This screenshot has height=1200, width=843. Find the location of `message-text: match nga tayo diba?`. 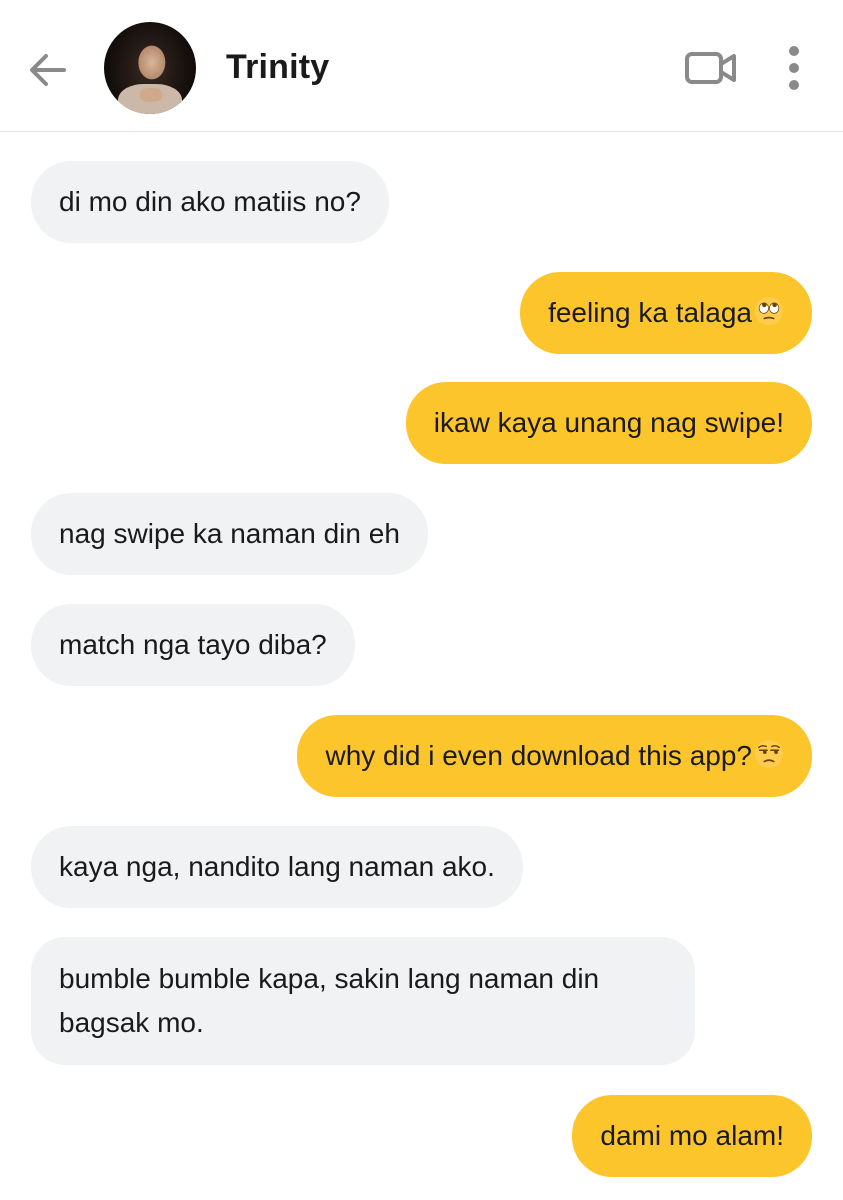

message-text: match nga tayo diba? is located at coordinates (193, 644).